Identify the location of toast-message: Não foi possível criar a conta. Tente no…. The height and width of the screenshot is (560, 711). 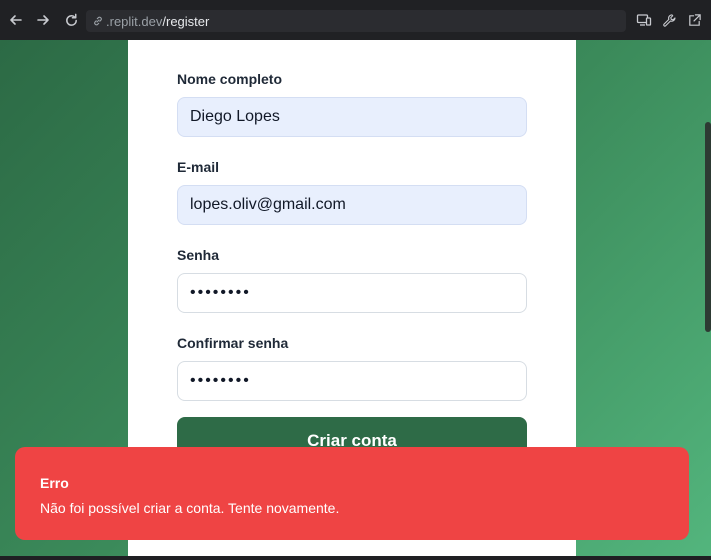
(190, 508).